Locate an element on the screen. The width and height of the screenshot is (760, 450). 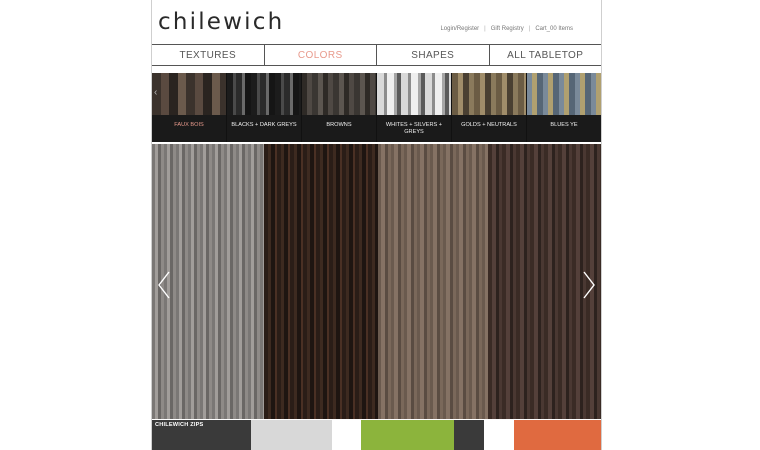
swatch-golds-neutrals: GOLDS + NEUTRALS is located at coordinates (489, 107).